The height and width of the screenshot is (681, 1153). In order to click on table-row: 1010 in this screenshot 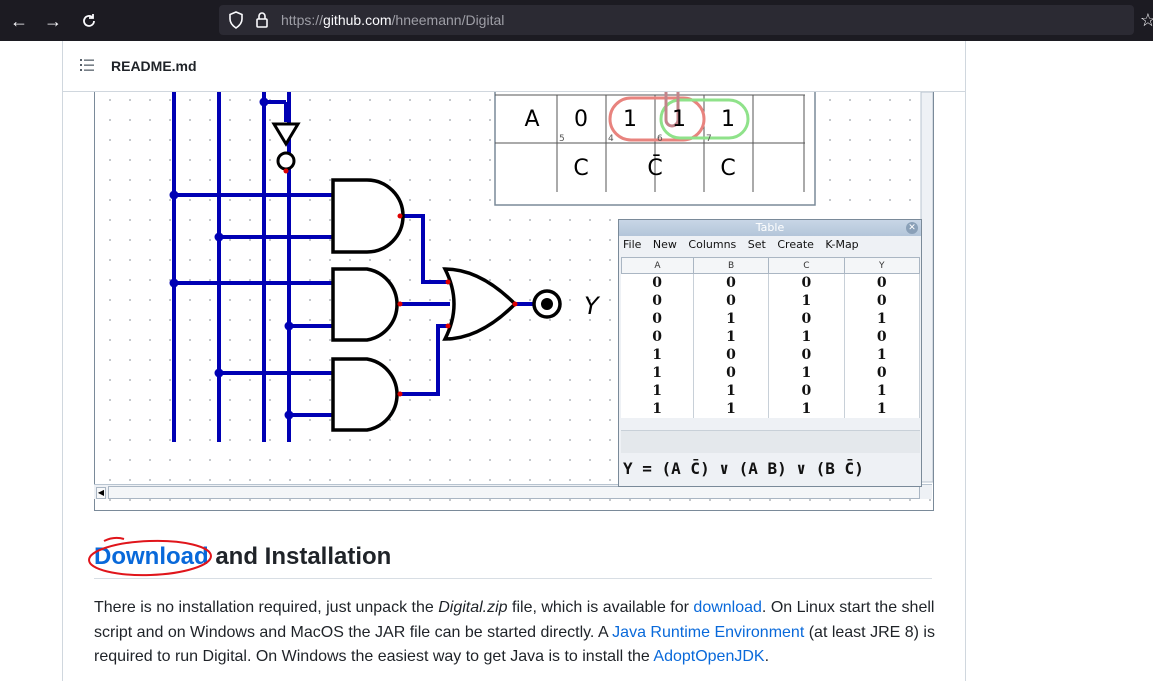, I will do `click(771, 373)`.